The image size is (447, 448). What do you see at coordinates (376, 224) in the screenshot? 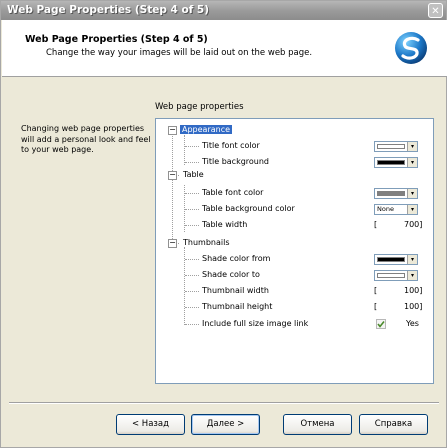
I see `table-width-bracket: [` at bounding box center [376, 224].